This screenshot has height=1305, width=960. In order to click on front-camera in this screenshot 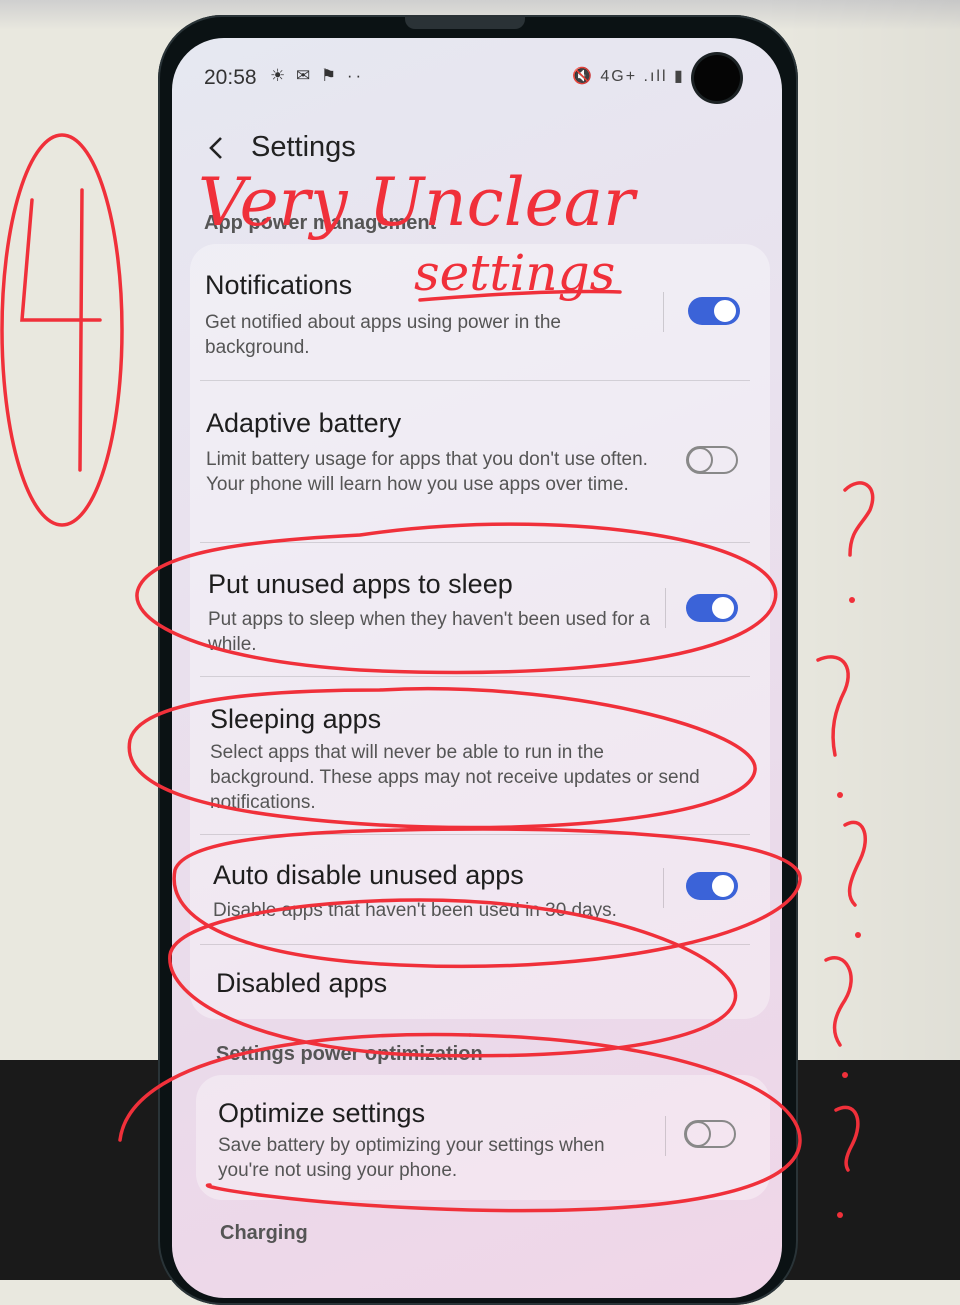, I will do `click(717, 78)`.